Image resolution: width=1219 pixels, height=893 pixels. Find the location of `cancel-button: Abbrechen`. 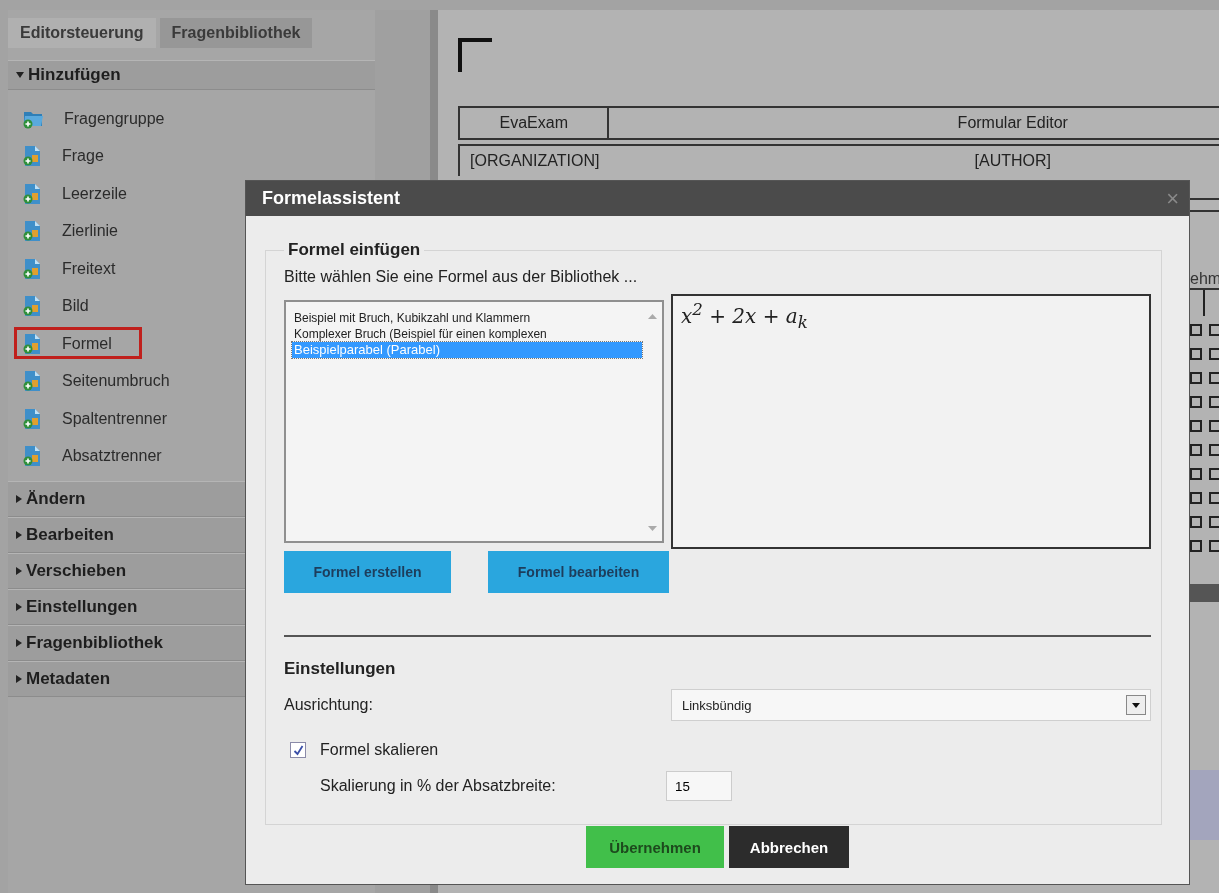

cancel-button: Abbrechen is located at coordinates (789, 847).